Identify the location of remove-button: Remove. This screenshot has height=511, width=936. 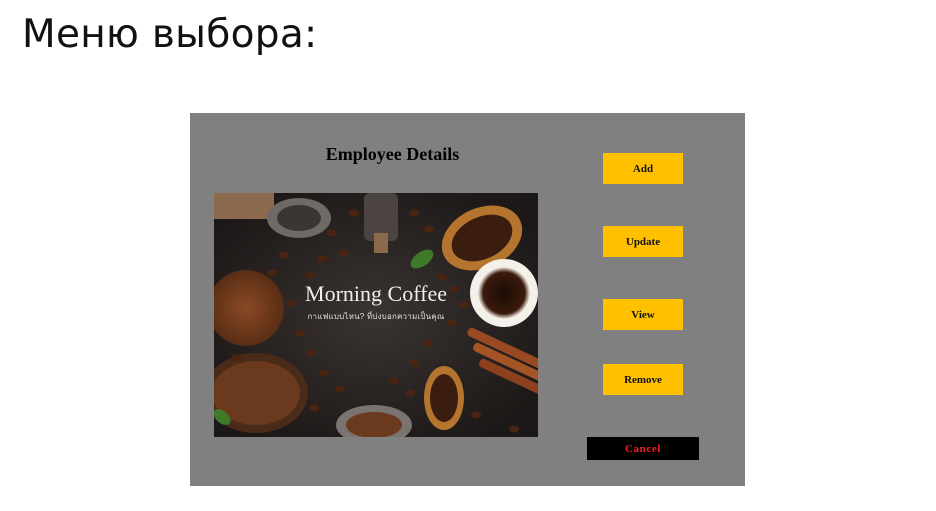
(643, 379).